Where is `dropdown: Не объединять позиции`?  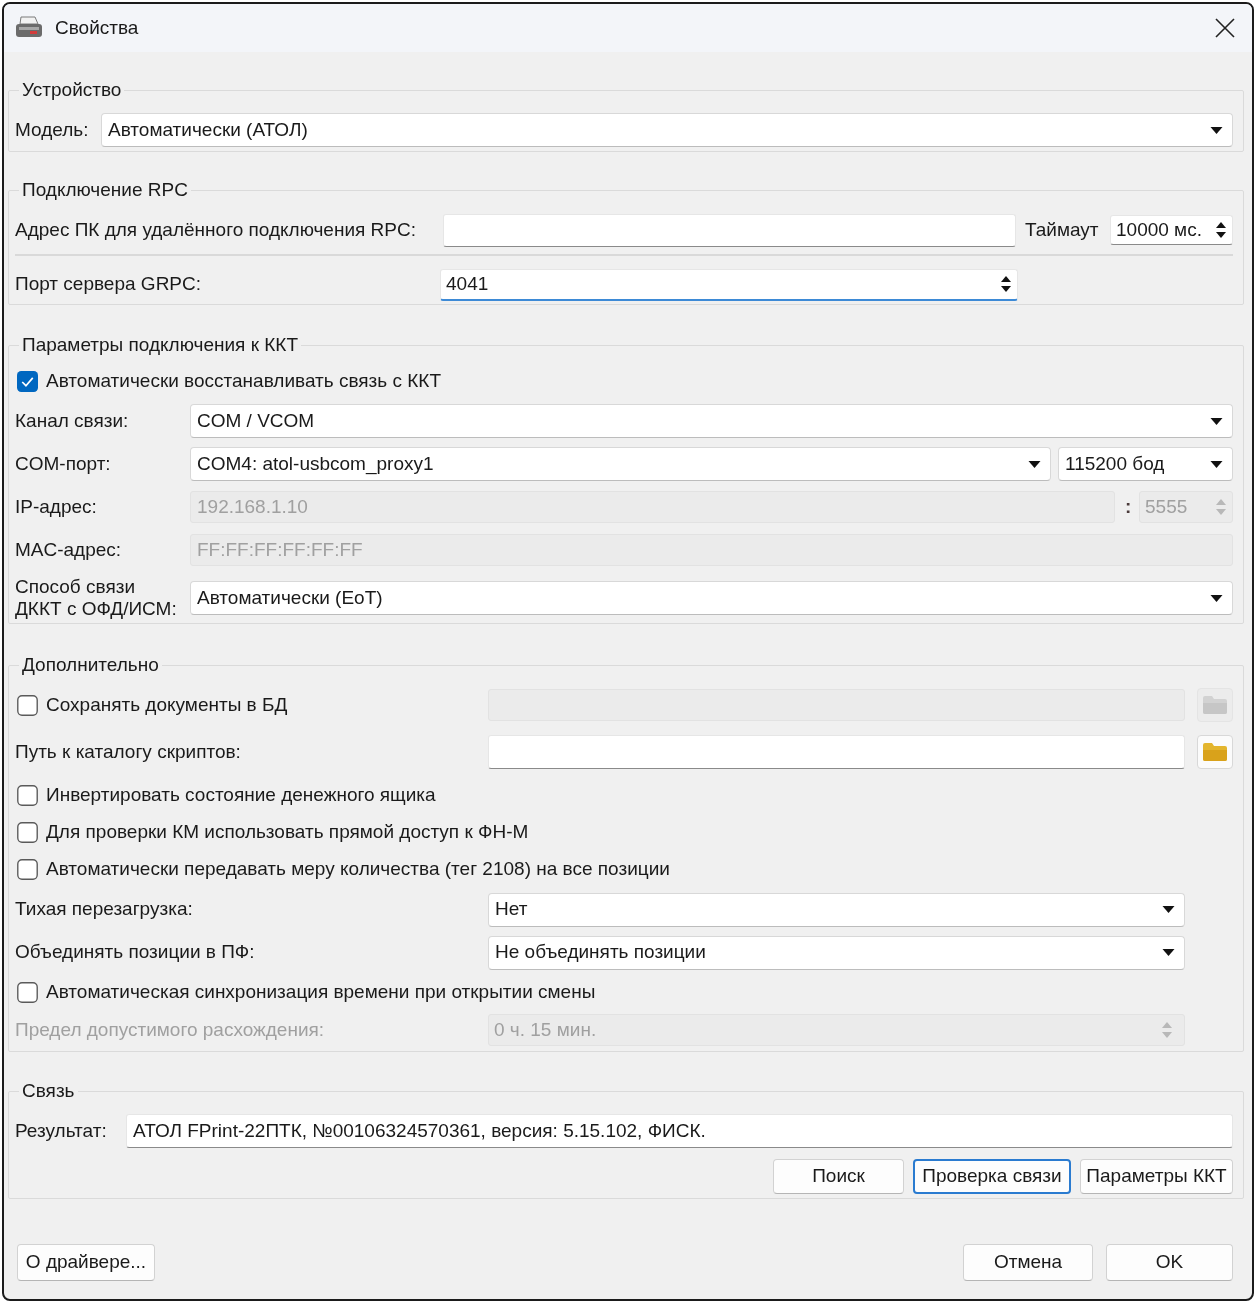
dropdown: Не объединять позиции is located at coordinates (836, 952).